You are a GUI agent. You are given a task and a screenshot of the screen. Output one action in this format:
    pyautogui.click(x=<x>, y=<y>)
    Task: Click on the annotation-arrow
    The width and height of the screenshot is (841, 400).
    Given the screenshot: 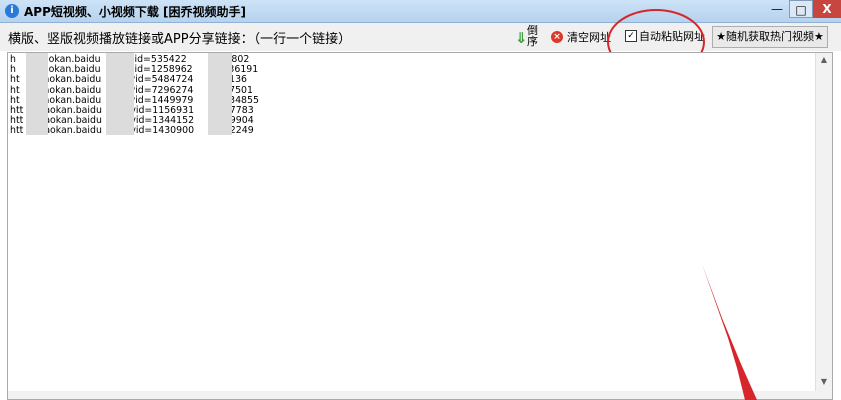 What is the action you would take?
    pyautogui.click(x=729, y=332)
    